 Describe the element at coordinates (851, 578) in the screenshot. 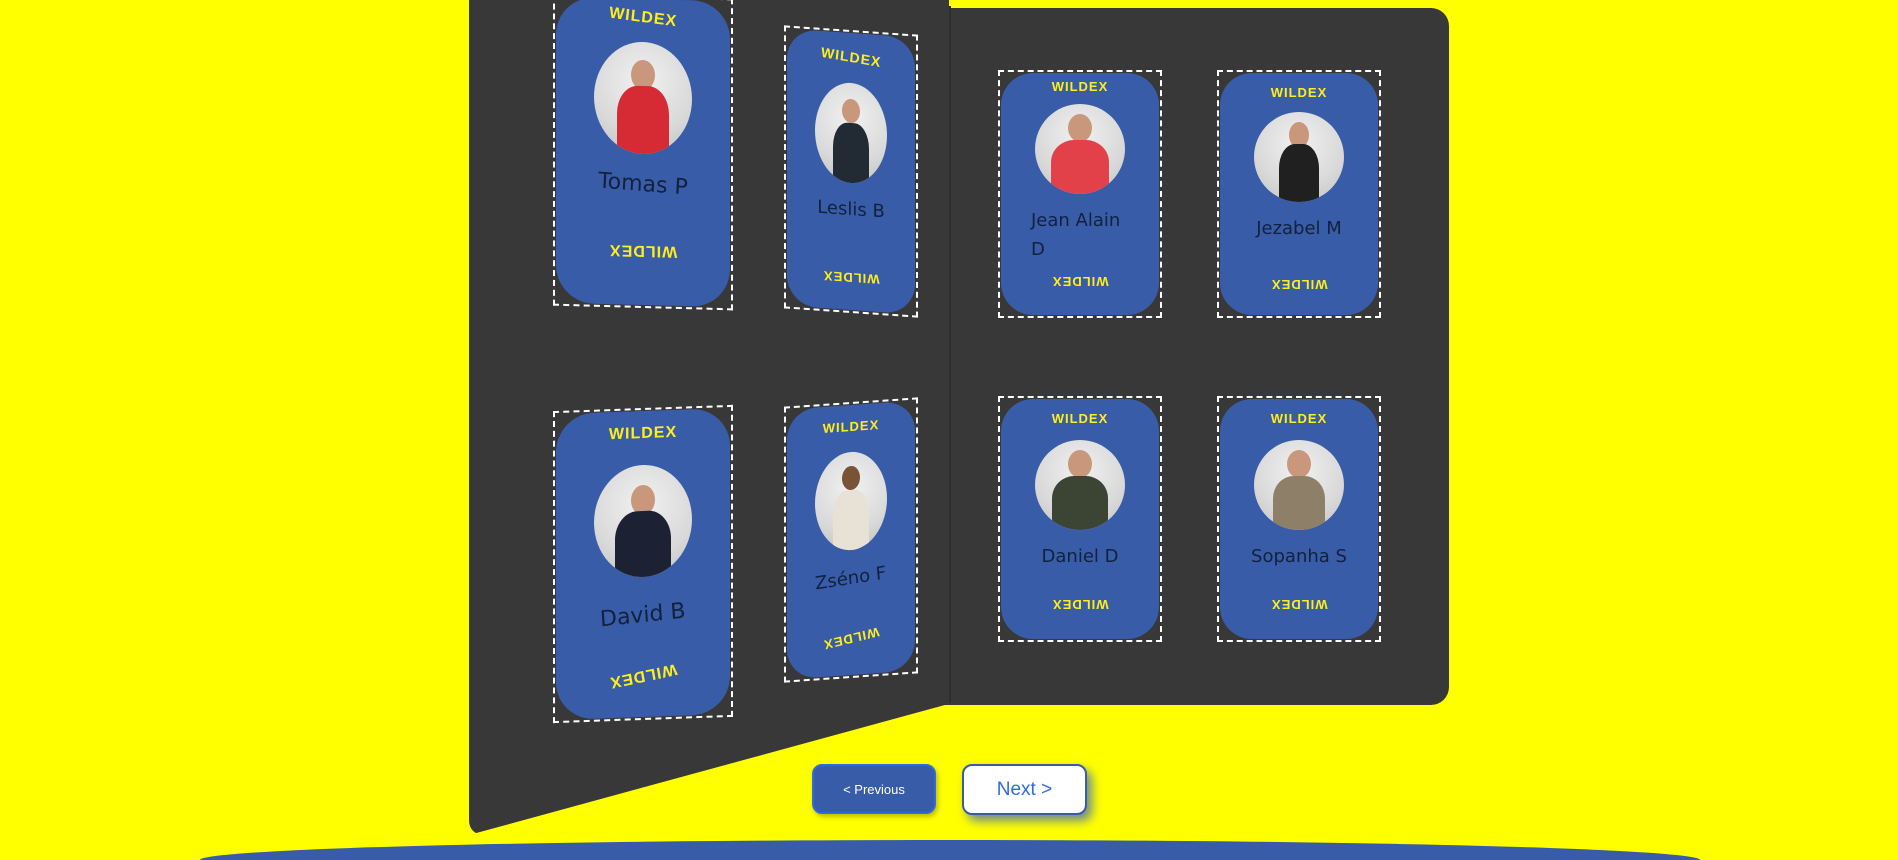

I see `card-name: Zséno F` at that location.